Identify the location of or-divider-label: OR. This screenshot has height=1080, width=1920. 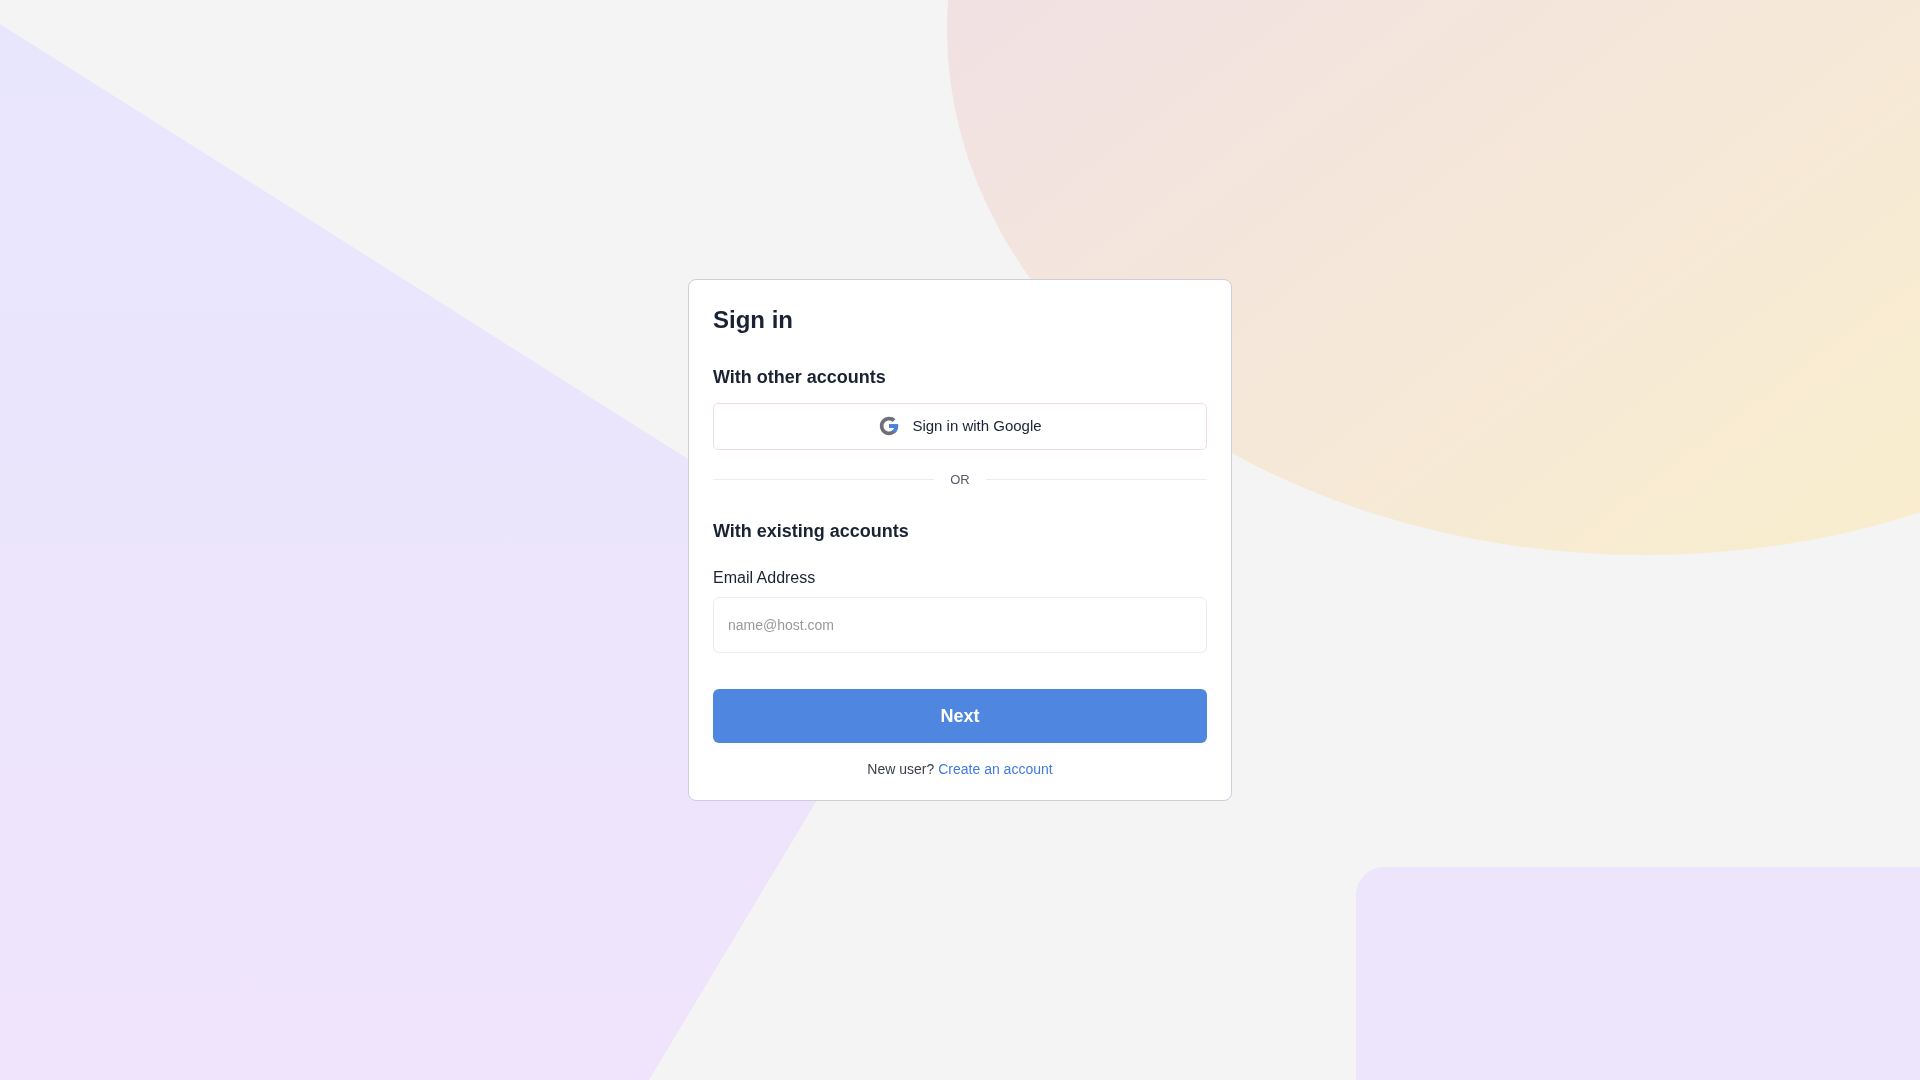
(960, 479).